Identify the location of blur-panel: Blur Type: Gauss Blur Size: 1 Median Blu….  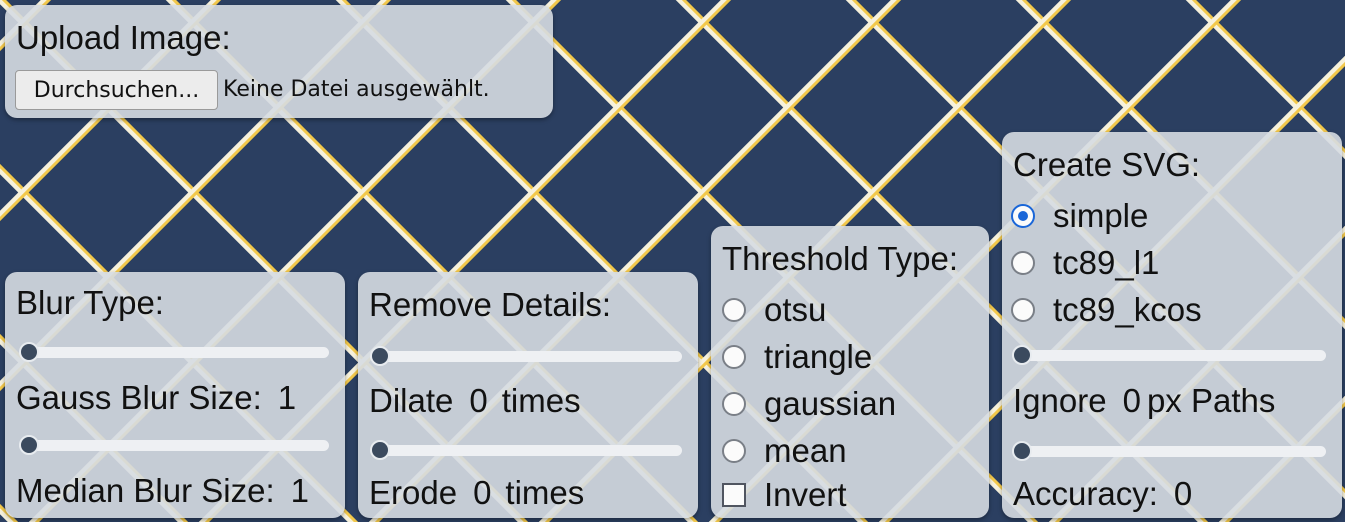
(175, 395).